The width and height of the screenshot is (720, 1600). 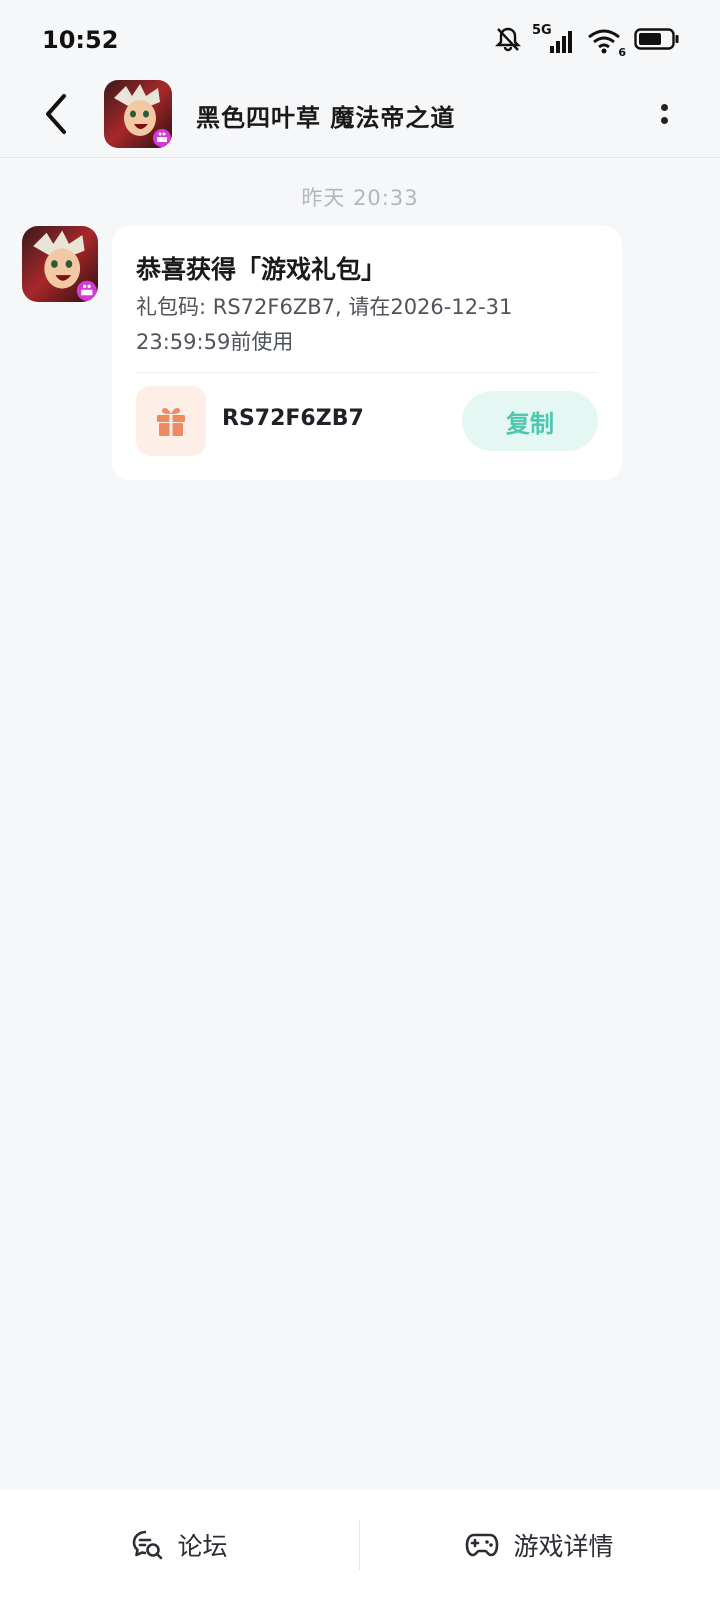 I want to click on status-time: 10:52, so click(x=80, y=40).